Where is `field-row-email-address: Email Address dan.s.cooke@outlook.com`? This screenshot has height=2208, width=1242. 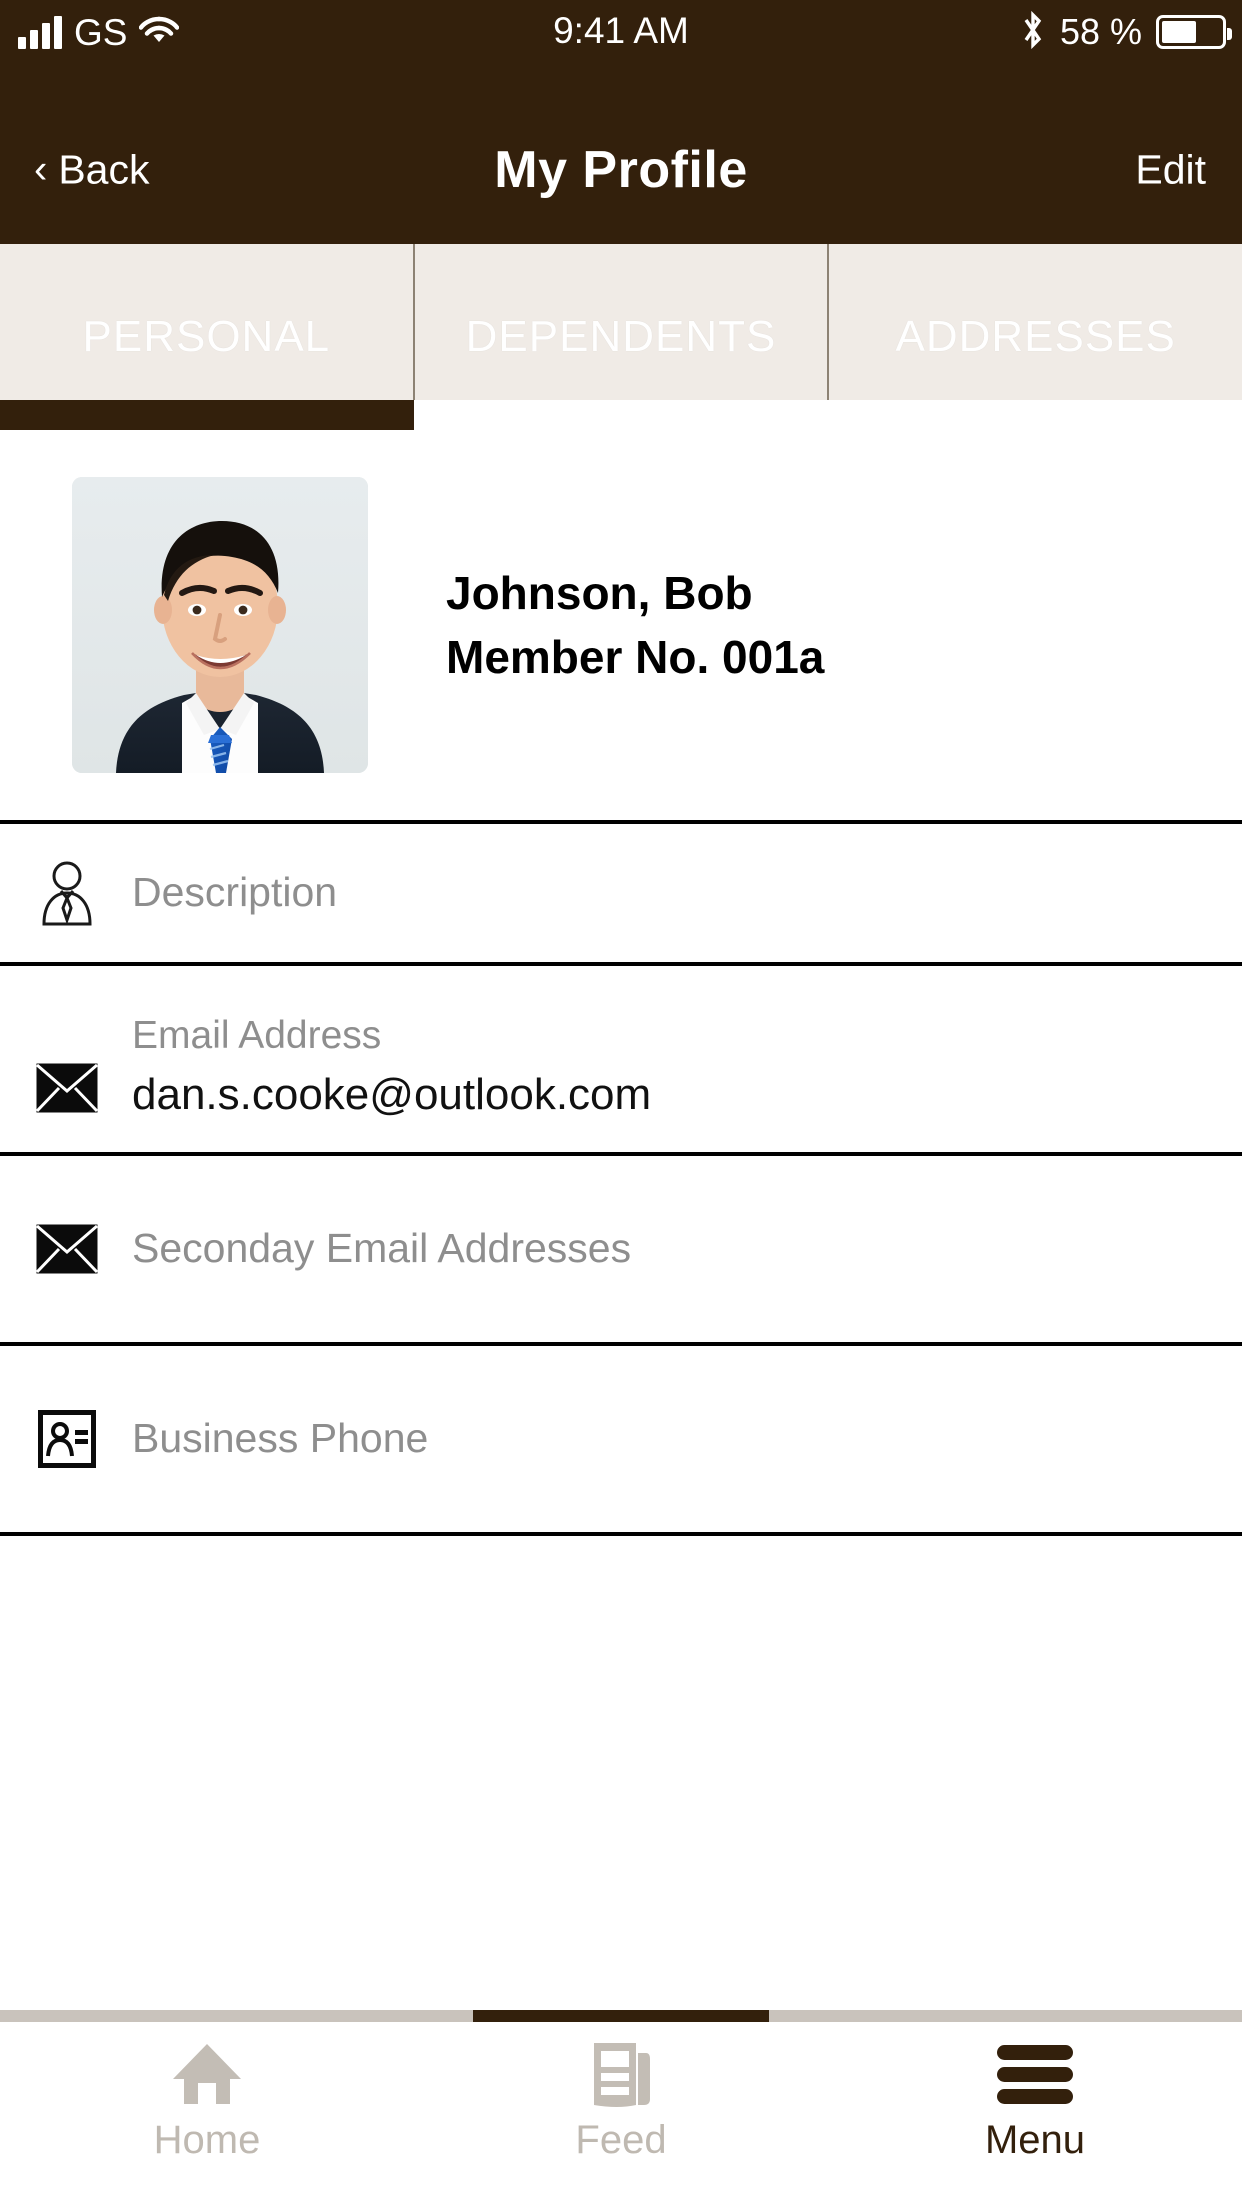 field-row-email-address: Email Address dan.s.cooke@outlook.com is located at coordinates (621, 1057).